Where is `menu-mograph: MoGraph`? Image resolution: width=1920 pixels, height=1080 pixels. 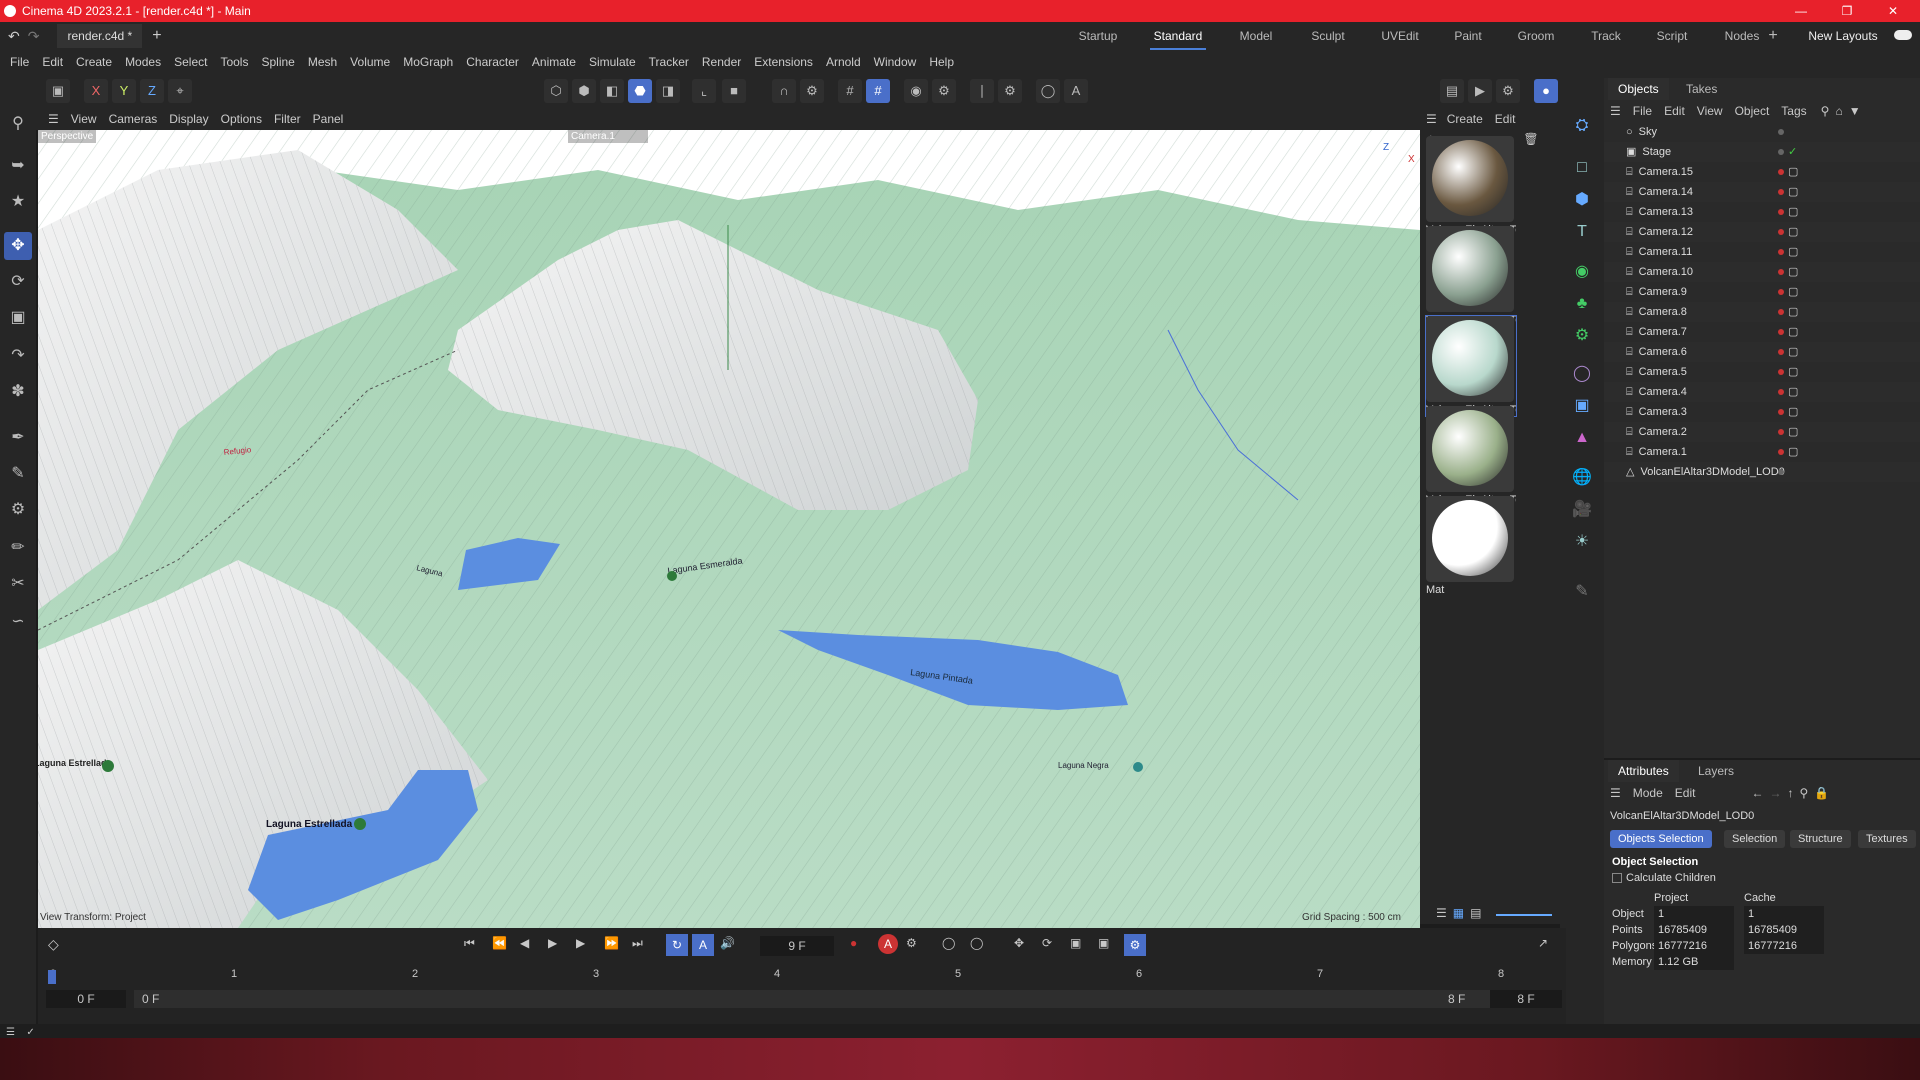 menu-mograph: MoGraph is located at coordinates (428, 62).